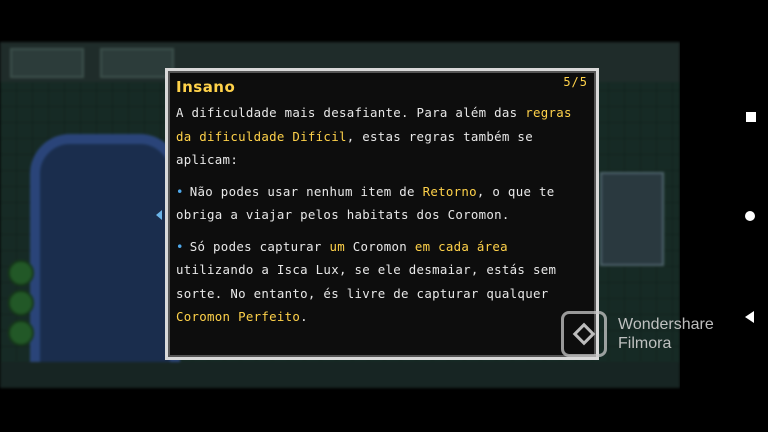 This screenshot has height=432, width=768. Describe the element at coordinates (632, 219) in the screenshot. I see `machine` at that location.